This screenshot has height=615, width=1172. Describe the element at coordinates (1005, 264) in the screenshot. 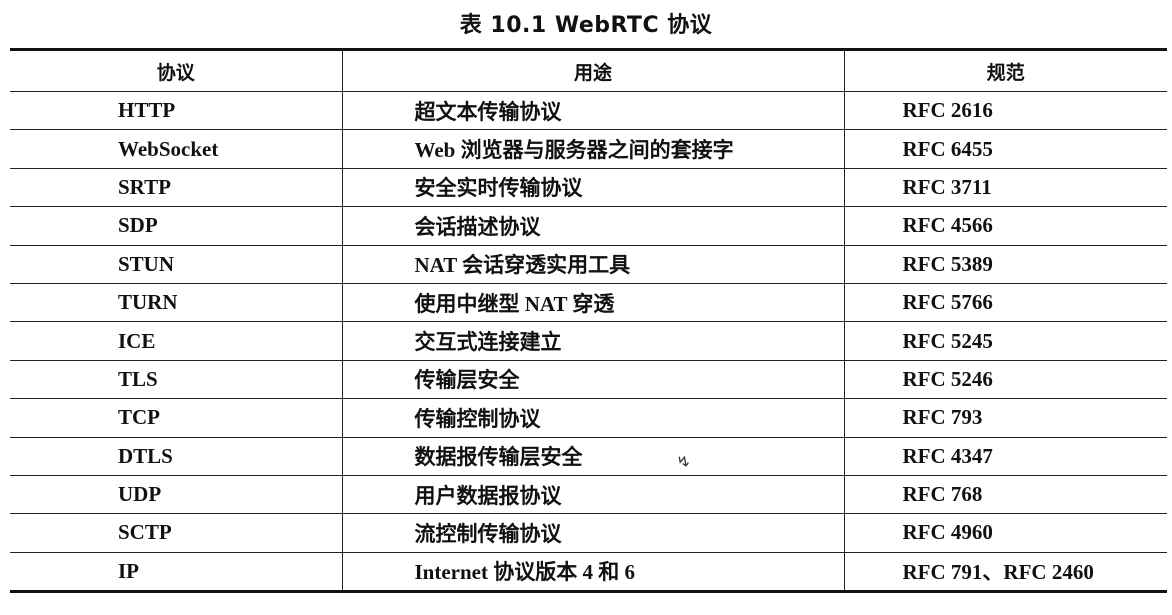

I see `spec-cell: RFC 5389` at that location.